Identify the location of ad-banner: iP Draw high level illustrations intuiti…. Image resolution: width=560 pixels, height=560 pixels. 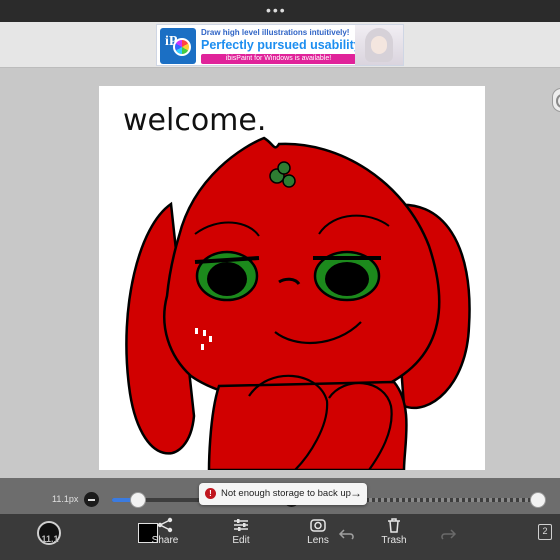
(280, 45).